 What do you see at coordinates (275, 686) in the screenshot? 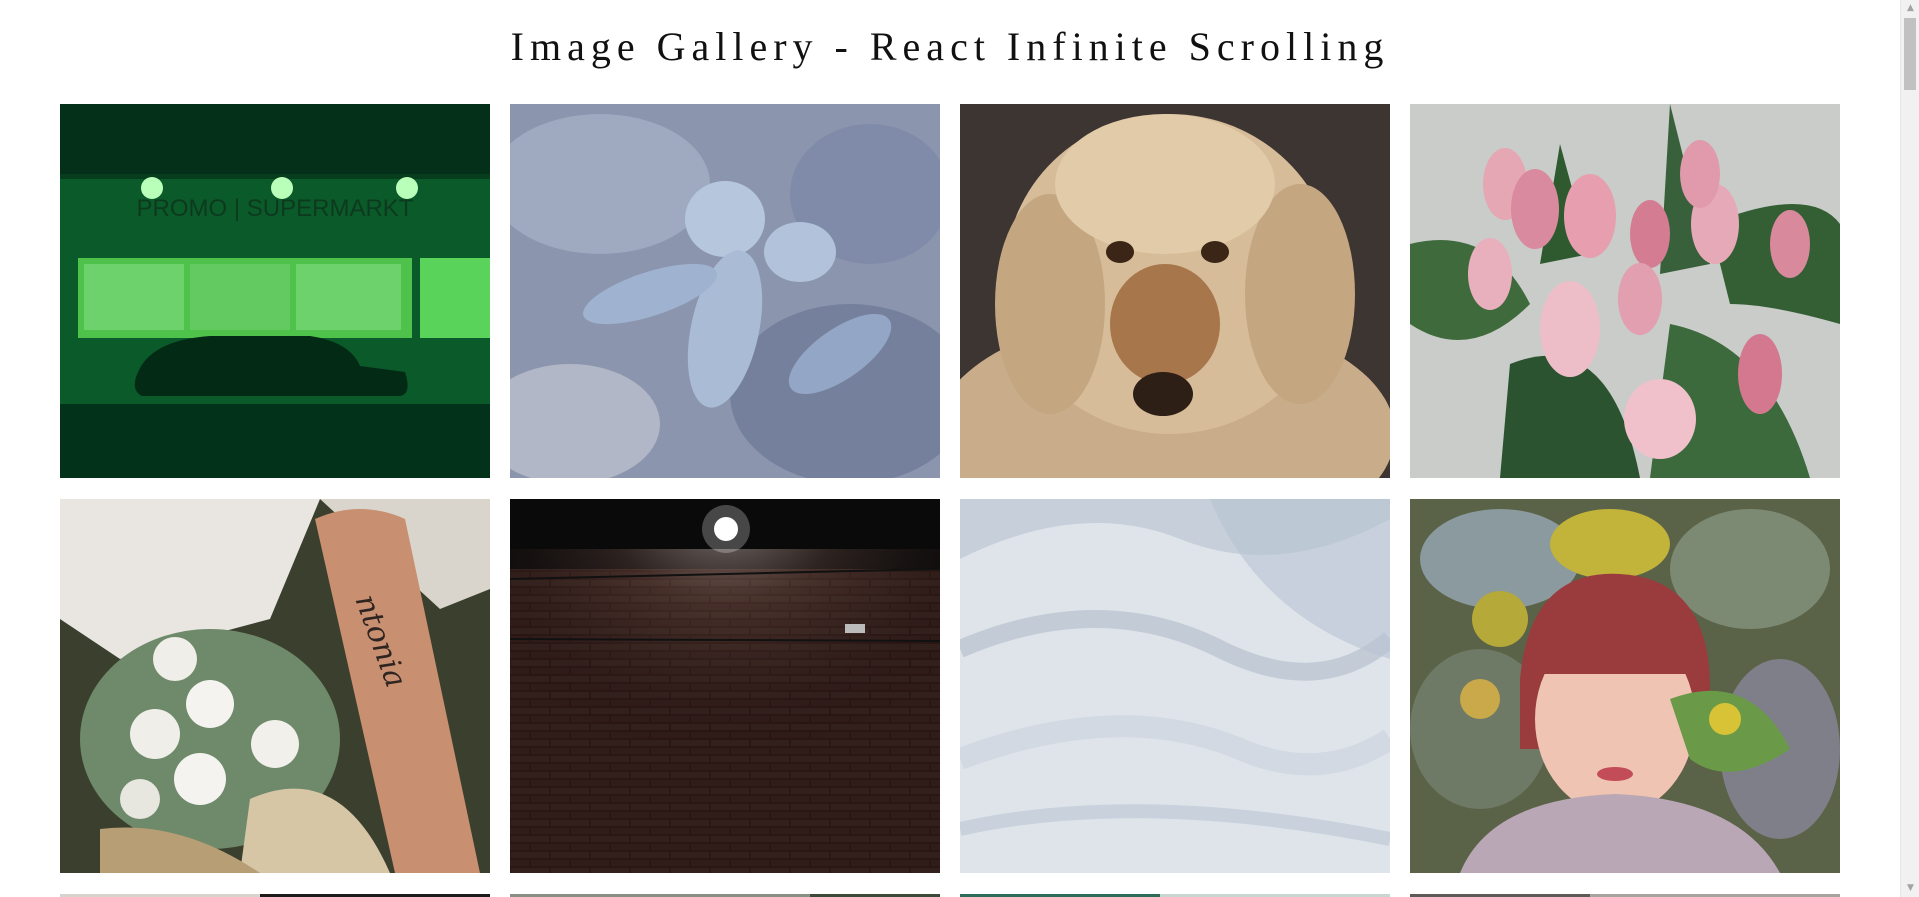
I see `gallery-image-tattoo-bouquet: ntonia` at bounding box center [275, 686].